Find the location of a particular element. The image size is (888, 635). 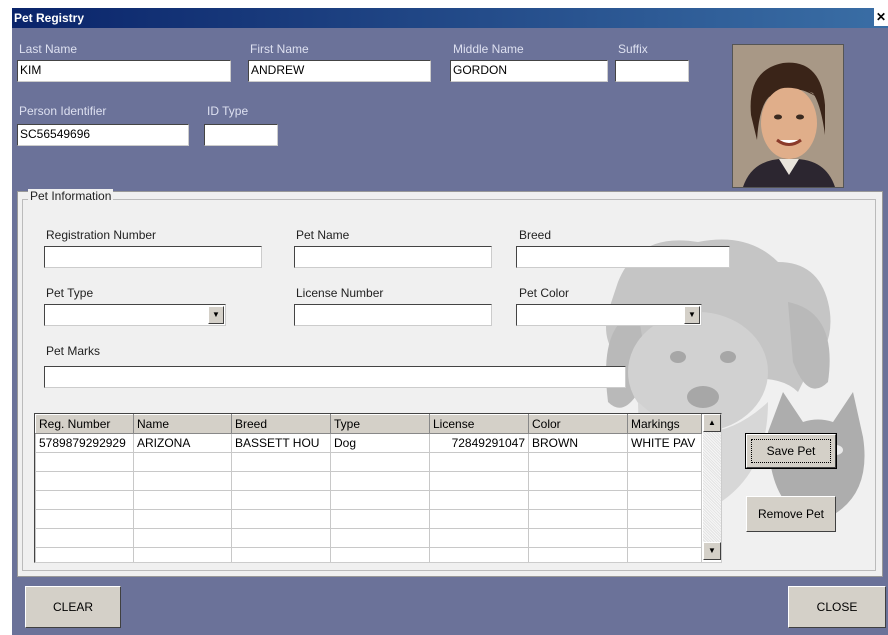

breed-field is located at coordinates (623, 257).